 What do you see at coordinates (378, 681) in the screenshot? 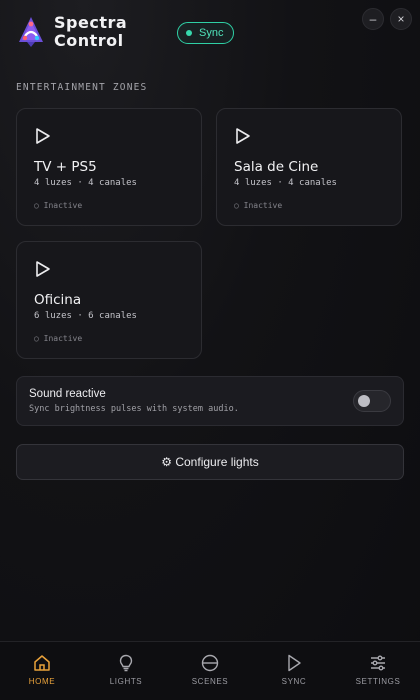
I see `nav-label: SETTINGS` at bounding box center [378, 681].